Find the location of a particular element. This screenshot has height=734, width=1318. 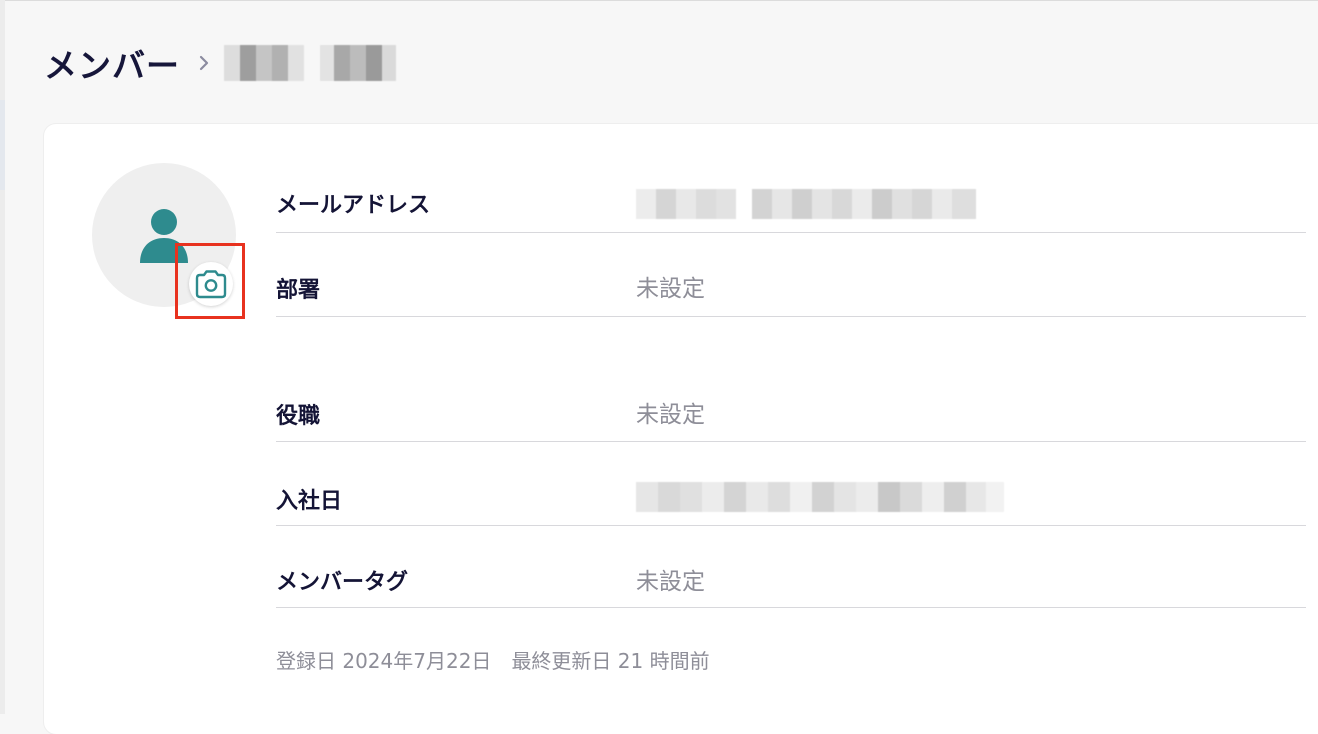

department-label: 部署 is located at coordinates (298, 290).